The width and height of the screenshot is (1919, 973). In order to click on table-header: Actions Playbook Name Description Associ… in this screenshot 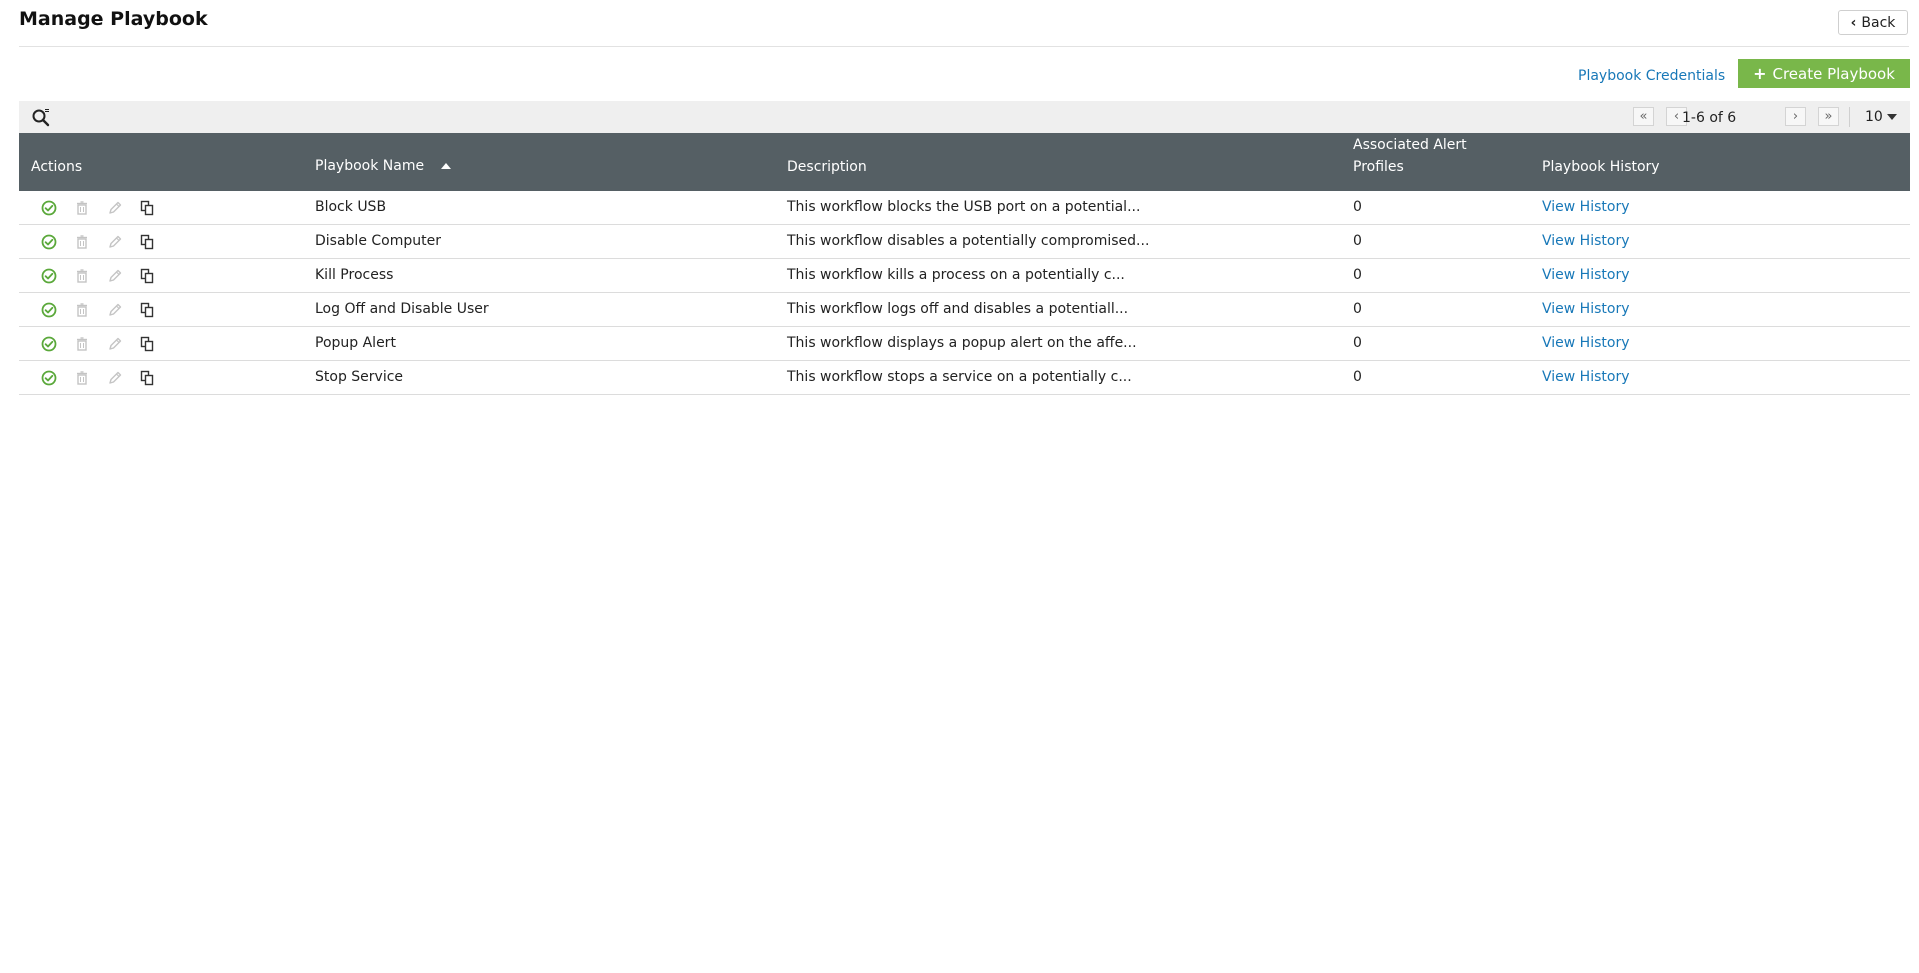, I will do `click(964, 162)`.